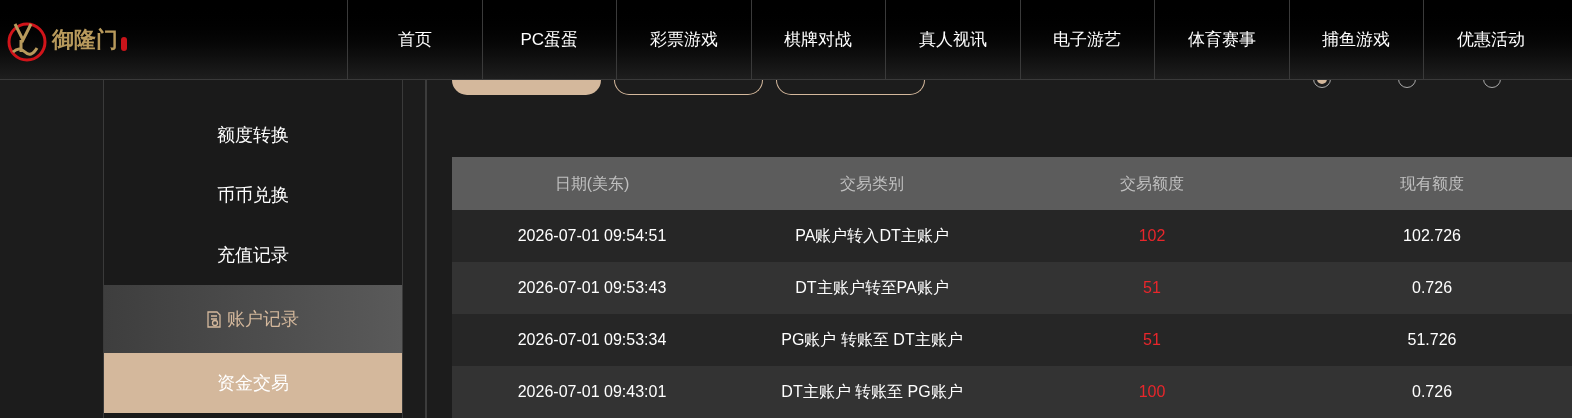  I want to click on document-icon, so click(214, 319).